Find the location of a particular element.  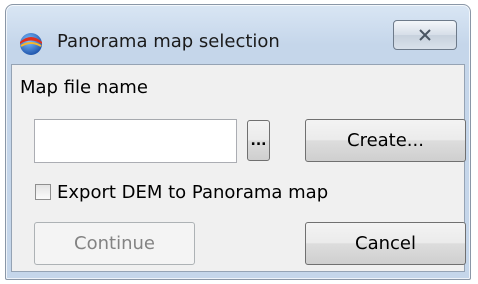

export-dem-label: Export DEM to Panorama map is located at coordinates (193, 192).